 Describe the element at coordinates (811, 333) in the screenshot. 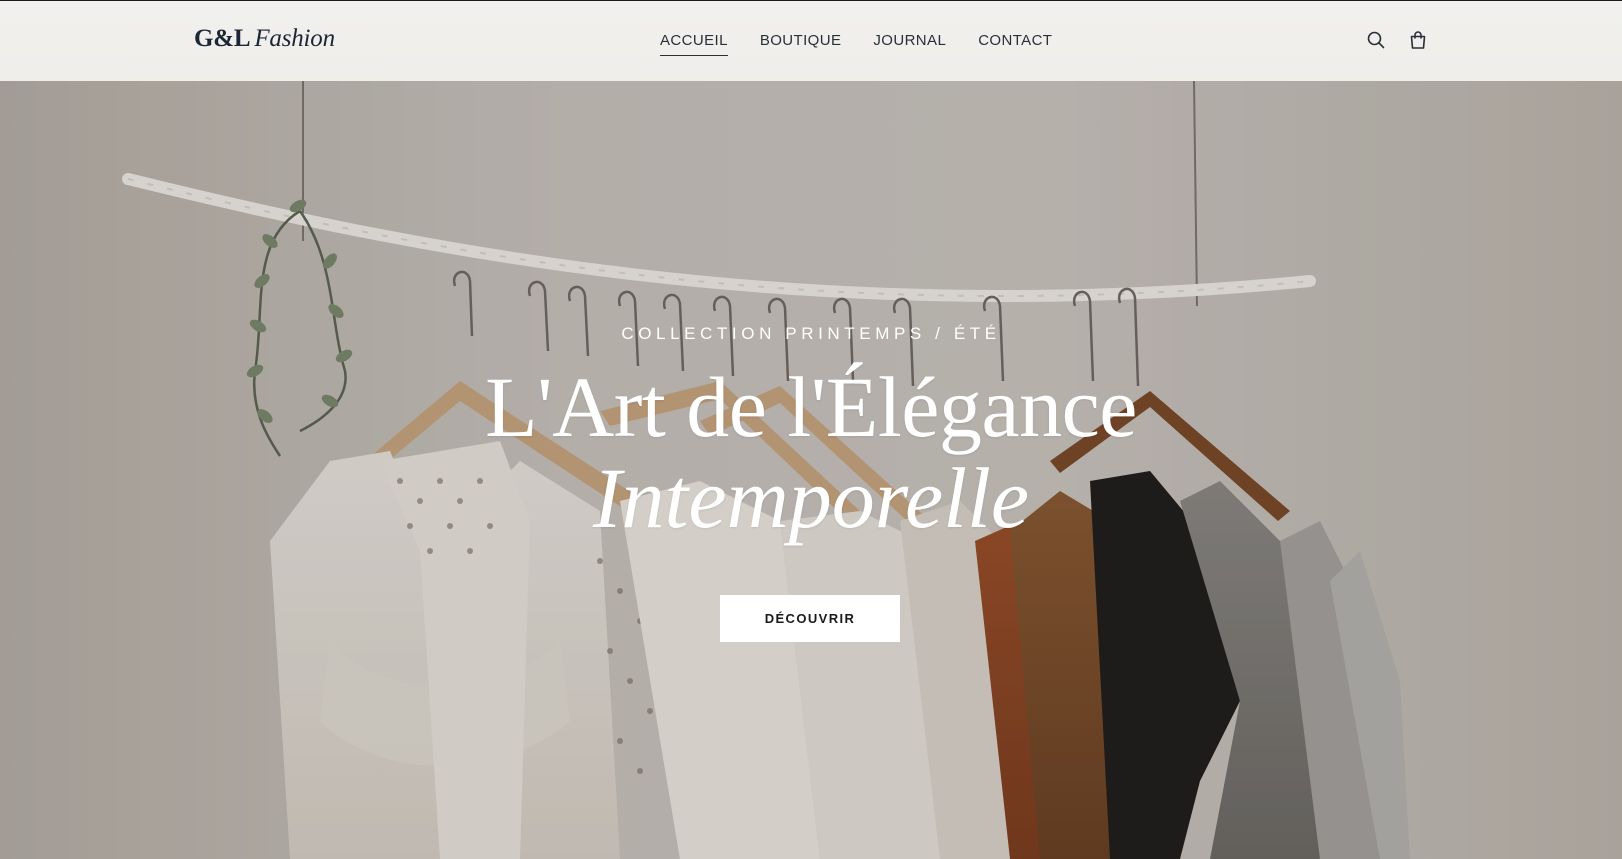

I see `hero-eyebrow: COLLECTION PRINTEMPS / ÉTÉ` at that location.